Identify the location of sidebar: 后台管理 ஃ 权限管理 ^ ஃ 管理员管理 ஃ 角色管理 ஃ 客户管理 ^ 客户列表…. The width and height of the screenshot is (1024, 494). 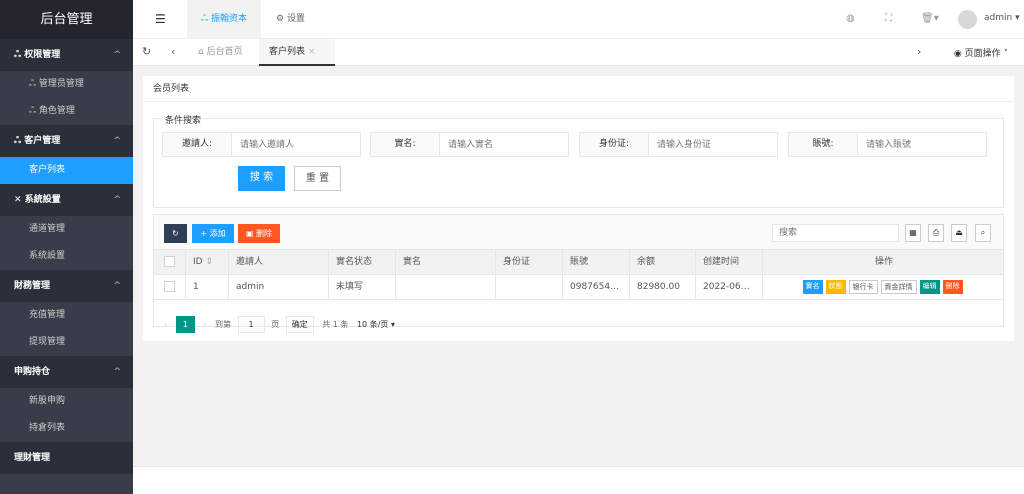
(66, 247).